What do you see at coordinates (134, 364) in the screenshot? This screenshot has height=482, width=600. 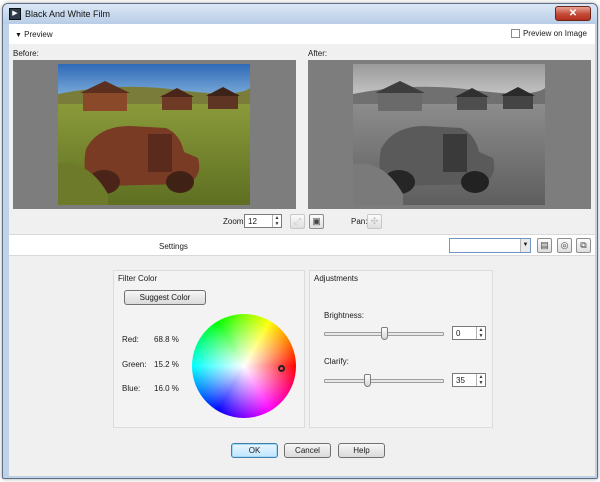 I see `green-label: Green:` at bounding box center [134, 364].